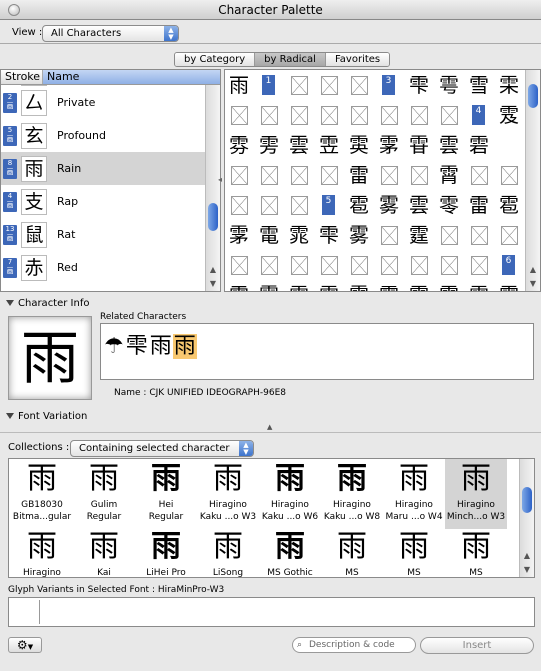 The image size is (541, 671). What do you see at coordinates (215, 59) in the screenshot?
I see `tab-by-category: by Category` at bounding box center [215, 59].